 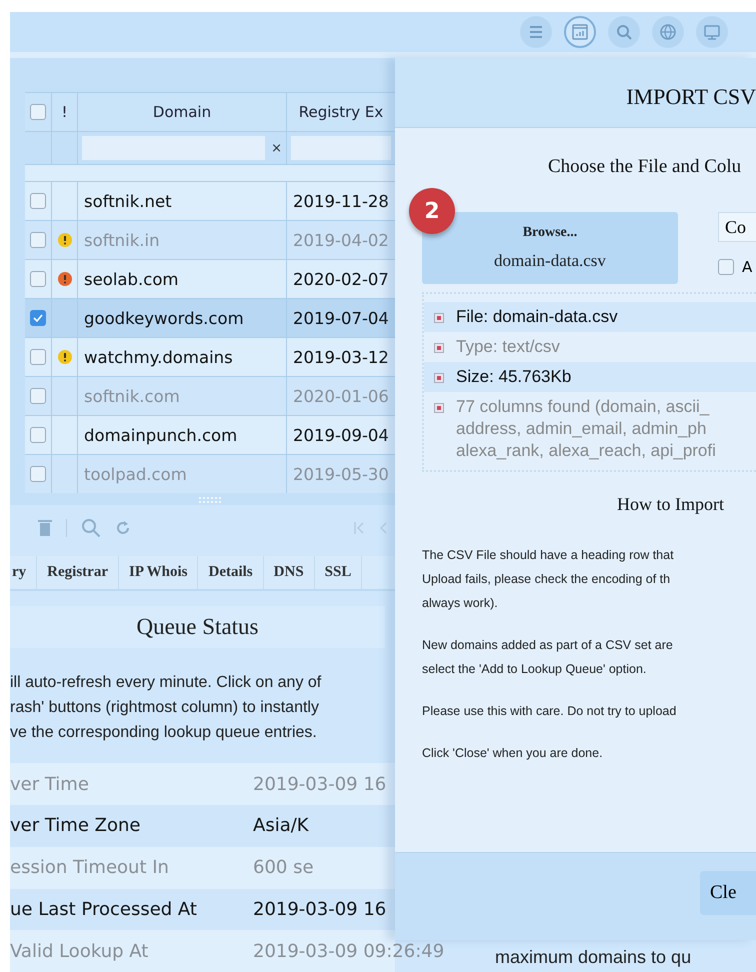 What do you see at coordinates (341, 319) in the screenshot?
I see `table-cell-text: 2019-07-04` at bounding box center [341, 319].